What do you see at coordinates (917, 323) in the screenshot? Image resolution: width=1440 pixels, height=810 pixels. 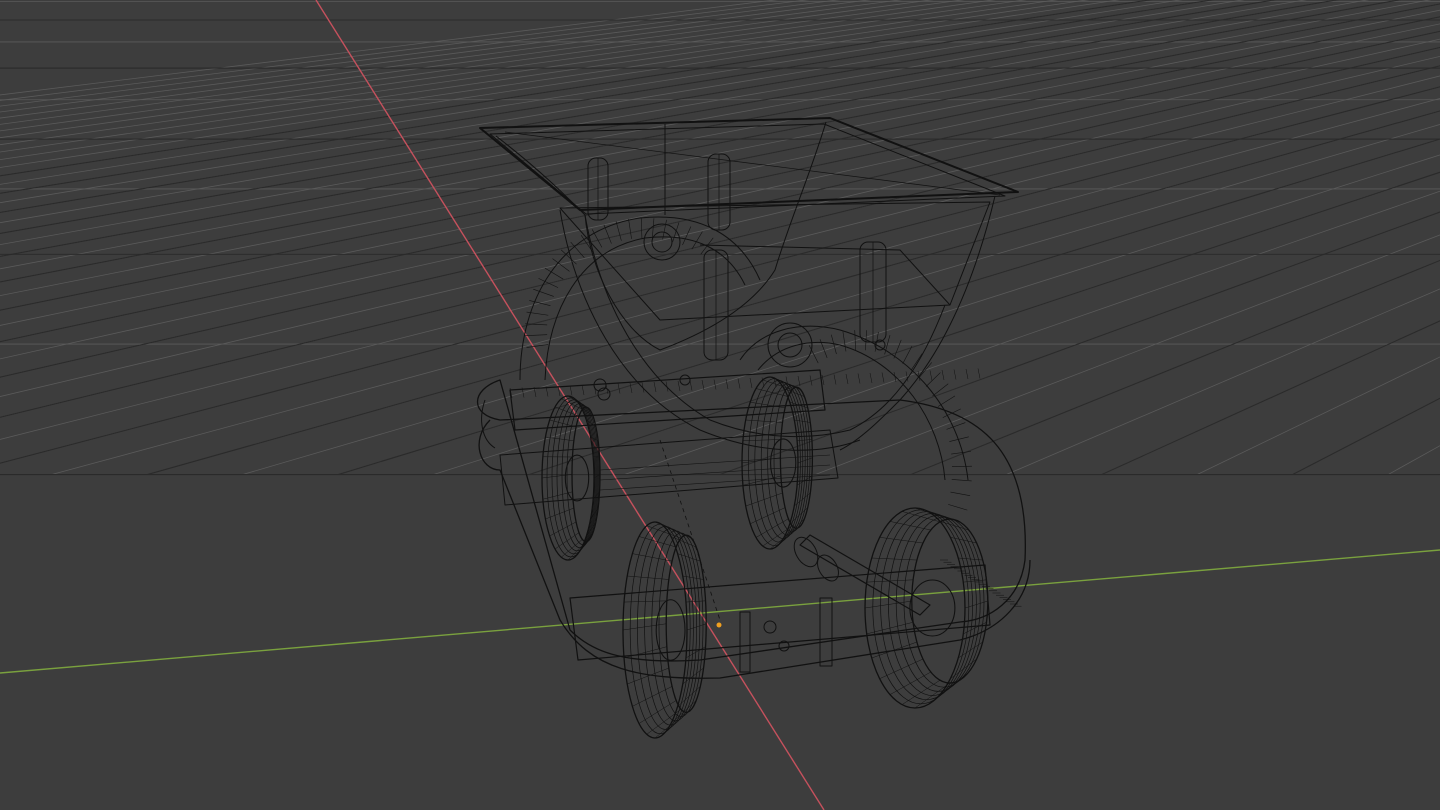 I see `bucket-side-right` at bounding box center [917, 323].